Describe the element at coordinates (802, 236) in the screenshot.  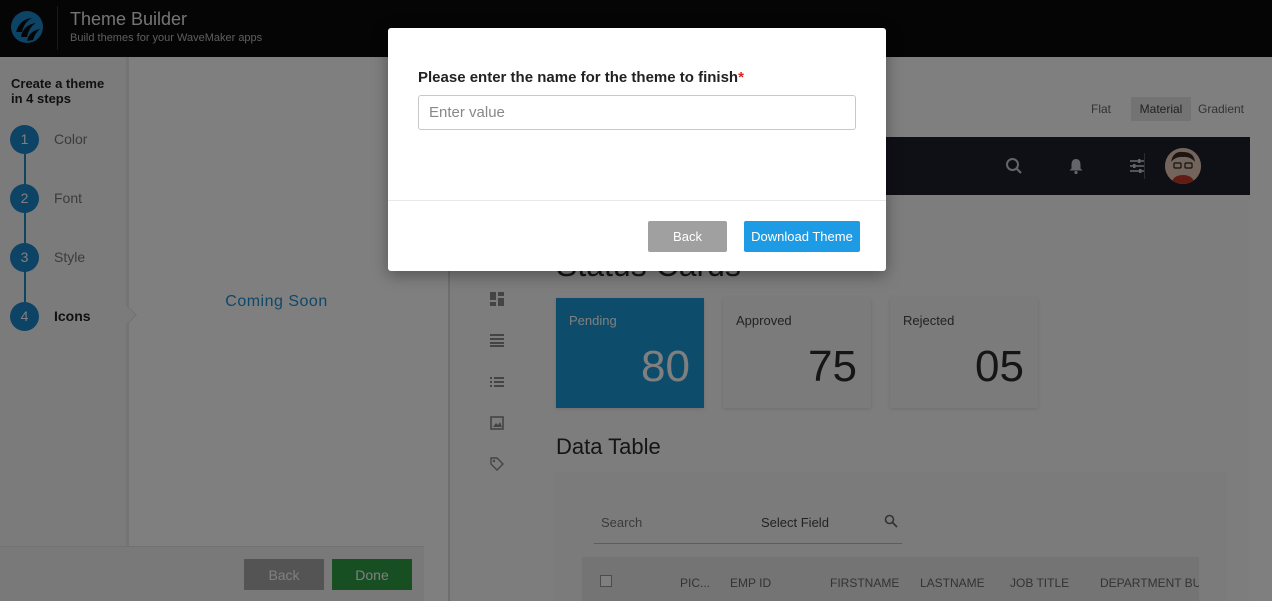
I see `download-theme-button: Download Theme` at that location.